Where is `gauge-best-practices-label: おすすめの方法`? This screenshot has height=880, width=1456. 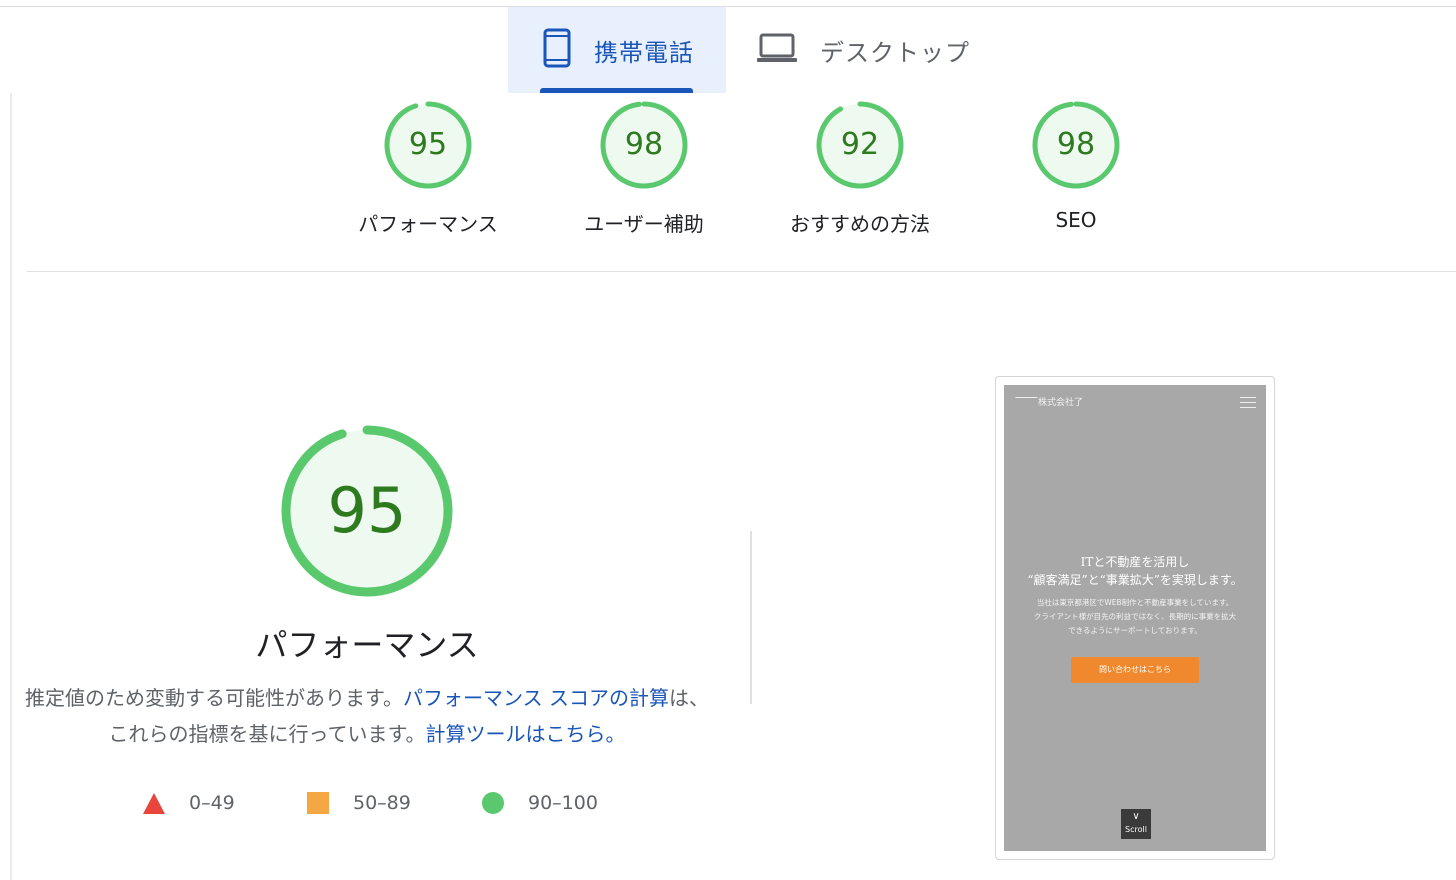
gauge-best-practices-label: おすすめの方法 is located at coordinates (860, 224).